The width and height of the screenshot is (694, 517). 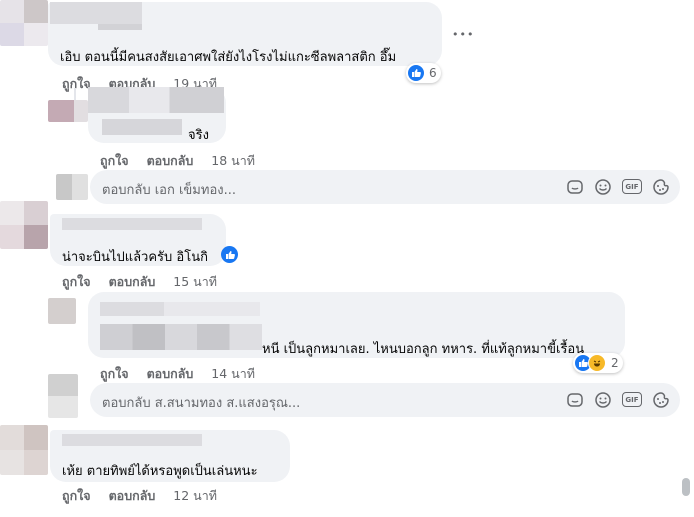 What do you see at coordinates (198, 135) in the screenshot?
I see `comment-text: จริง` at bounding box center [198, 135].